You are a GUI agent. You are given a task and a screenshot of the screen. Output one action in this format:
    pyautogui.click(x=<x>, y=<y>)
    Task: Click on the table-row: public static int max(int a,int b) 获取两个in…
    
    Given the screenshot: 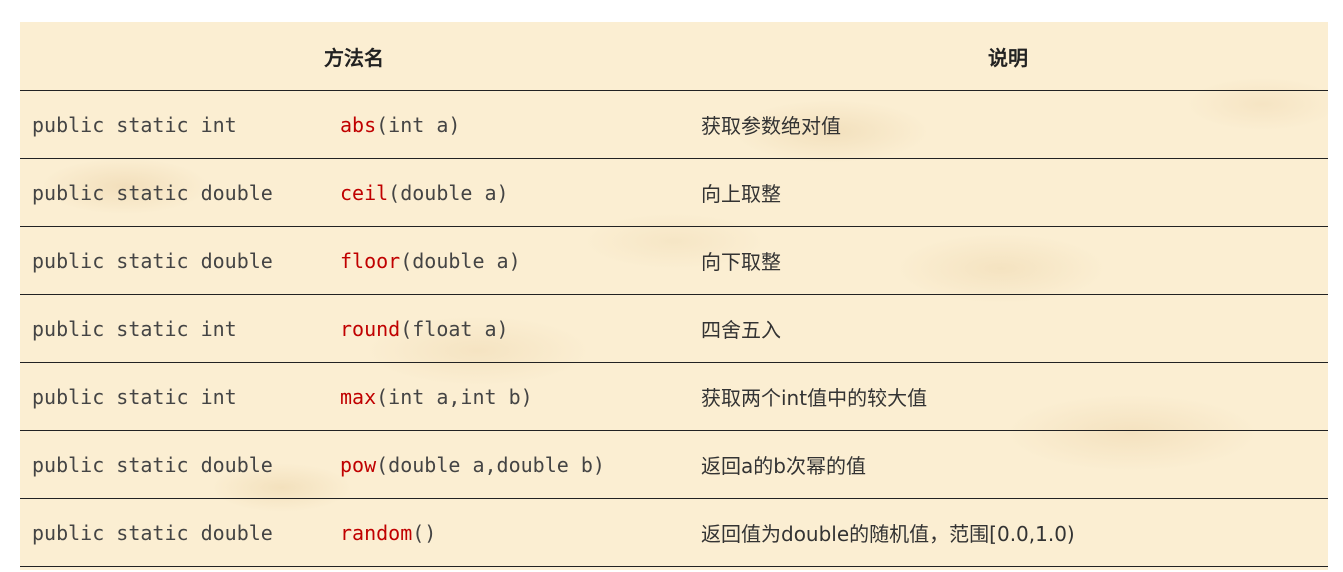 What is the action you would take?
    pyautogui.click(x=674, y=396)
    